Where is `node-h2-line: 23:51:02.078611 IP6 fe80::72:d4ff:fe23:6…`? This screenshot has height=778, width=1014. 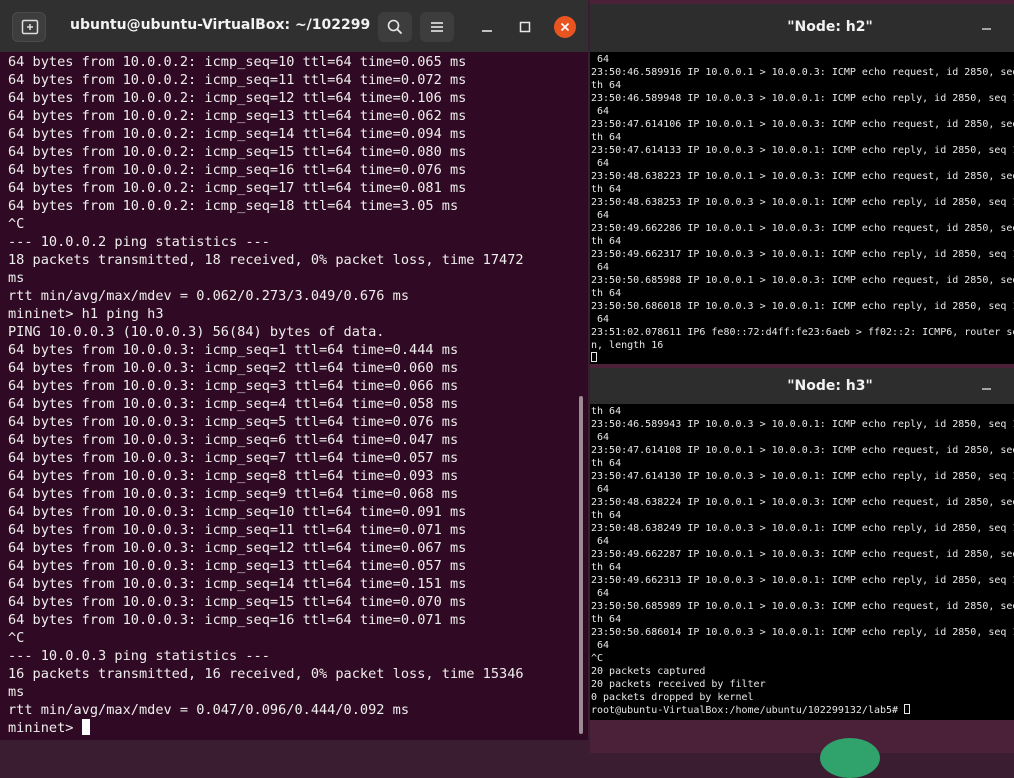
node-h2-line: 23:51:02.078611 IP6 fe80::72:d4ff:fe23:6… is located at coordinates (802, 332).